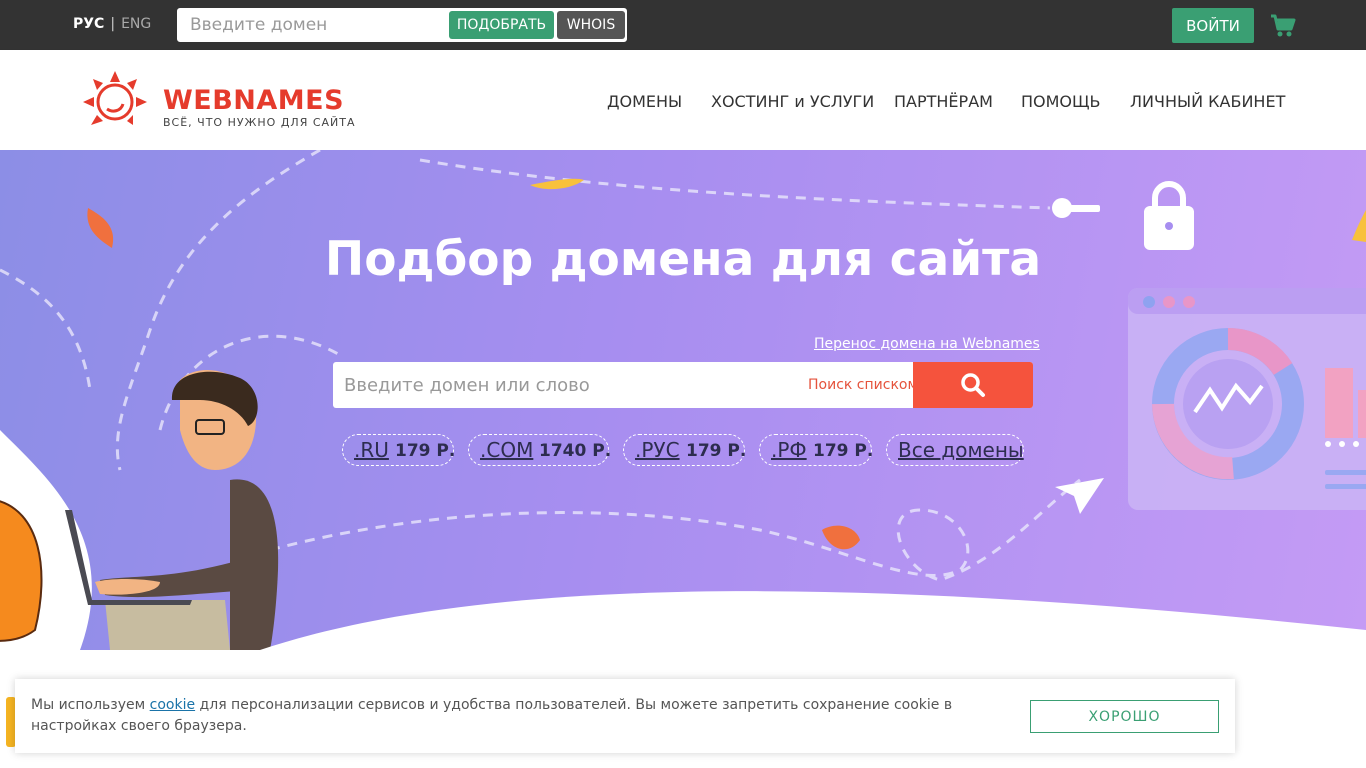  What do you see at coordinates (1061, 101) in the screenshot?
I see `nav-help: ПОМОЩЬ` at bounding box center [1061, 101].